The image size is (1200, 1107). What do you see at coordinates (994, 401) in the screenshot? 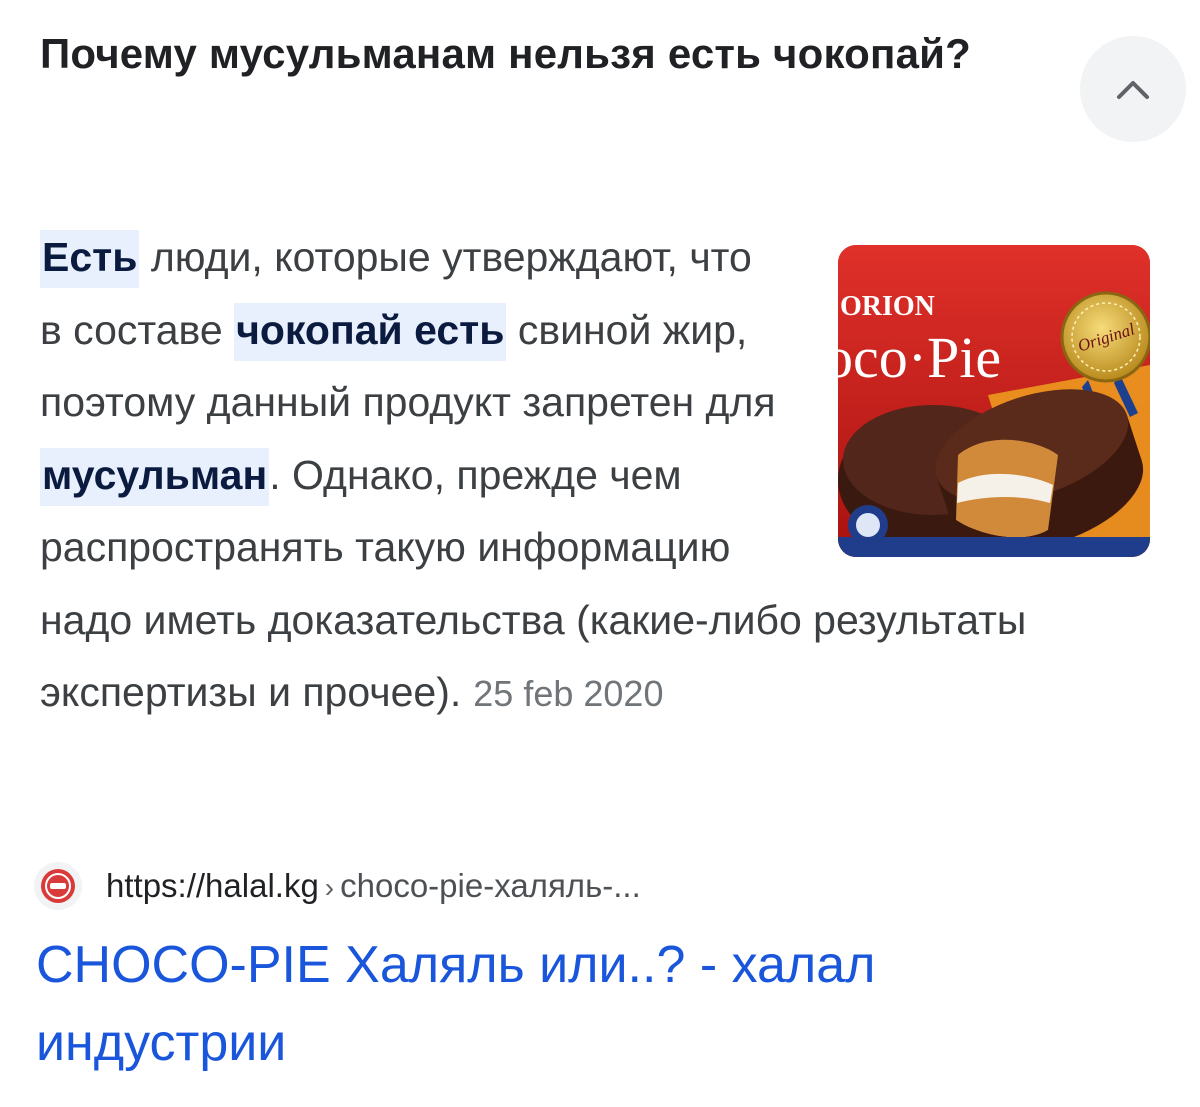
I see `choco-pie-thumbnail: ORION oco·Pie Original` at bounding box center [994, 401].